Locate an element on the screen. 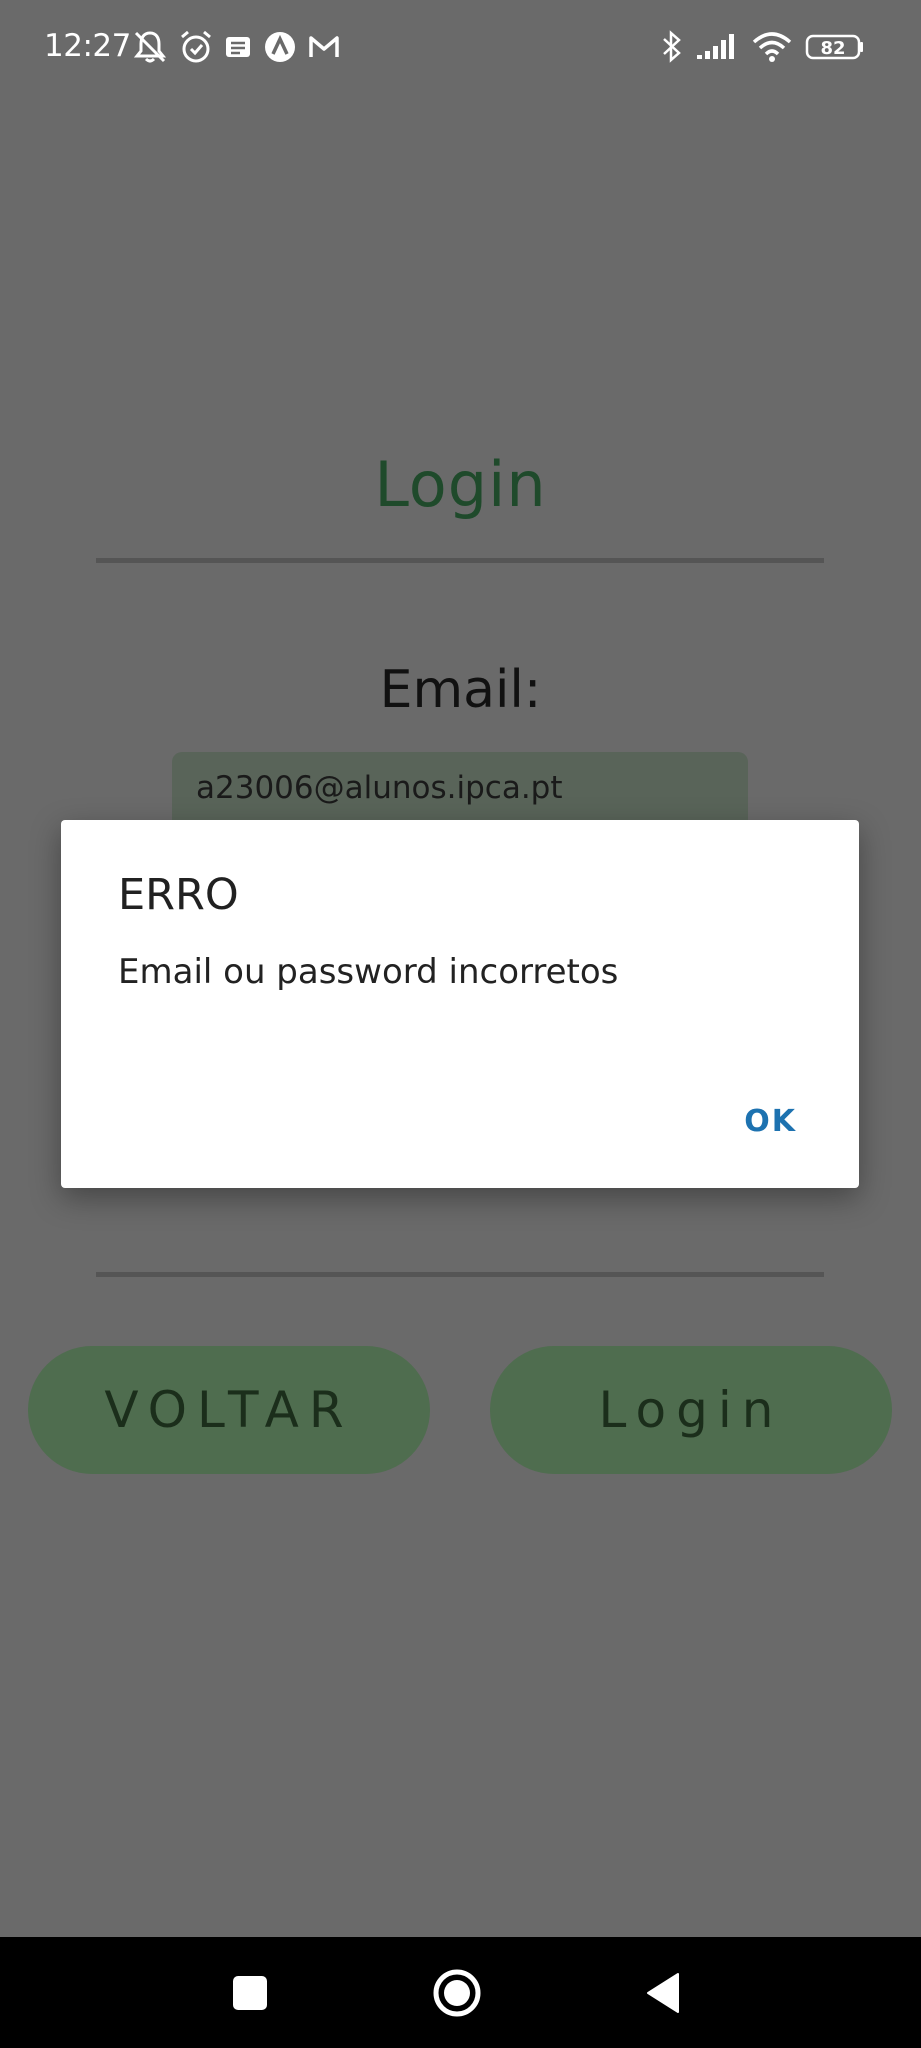  battery-level: 82 is located at coordinates (832, 48).